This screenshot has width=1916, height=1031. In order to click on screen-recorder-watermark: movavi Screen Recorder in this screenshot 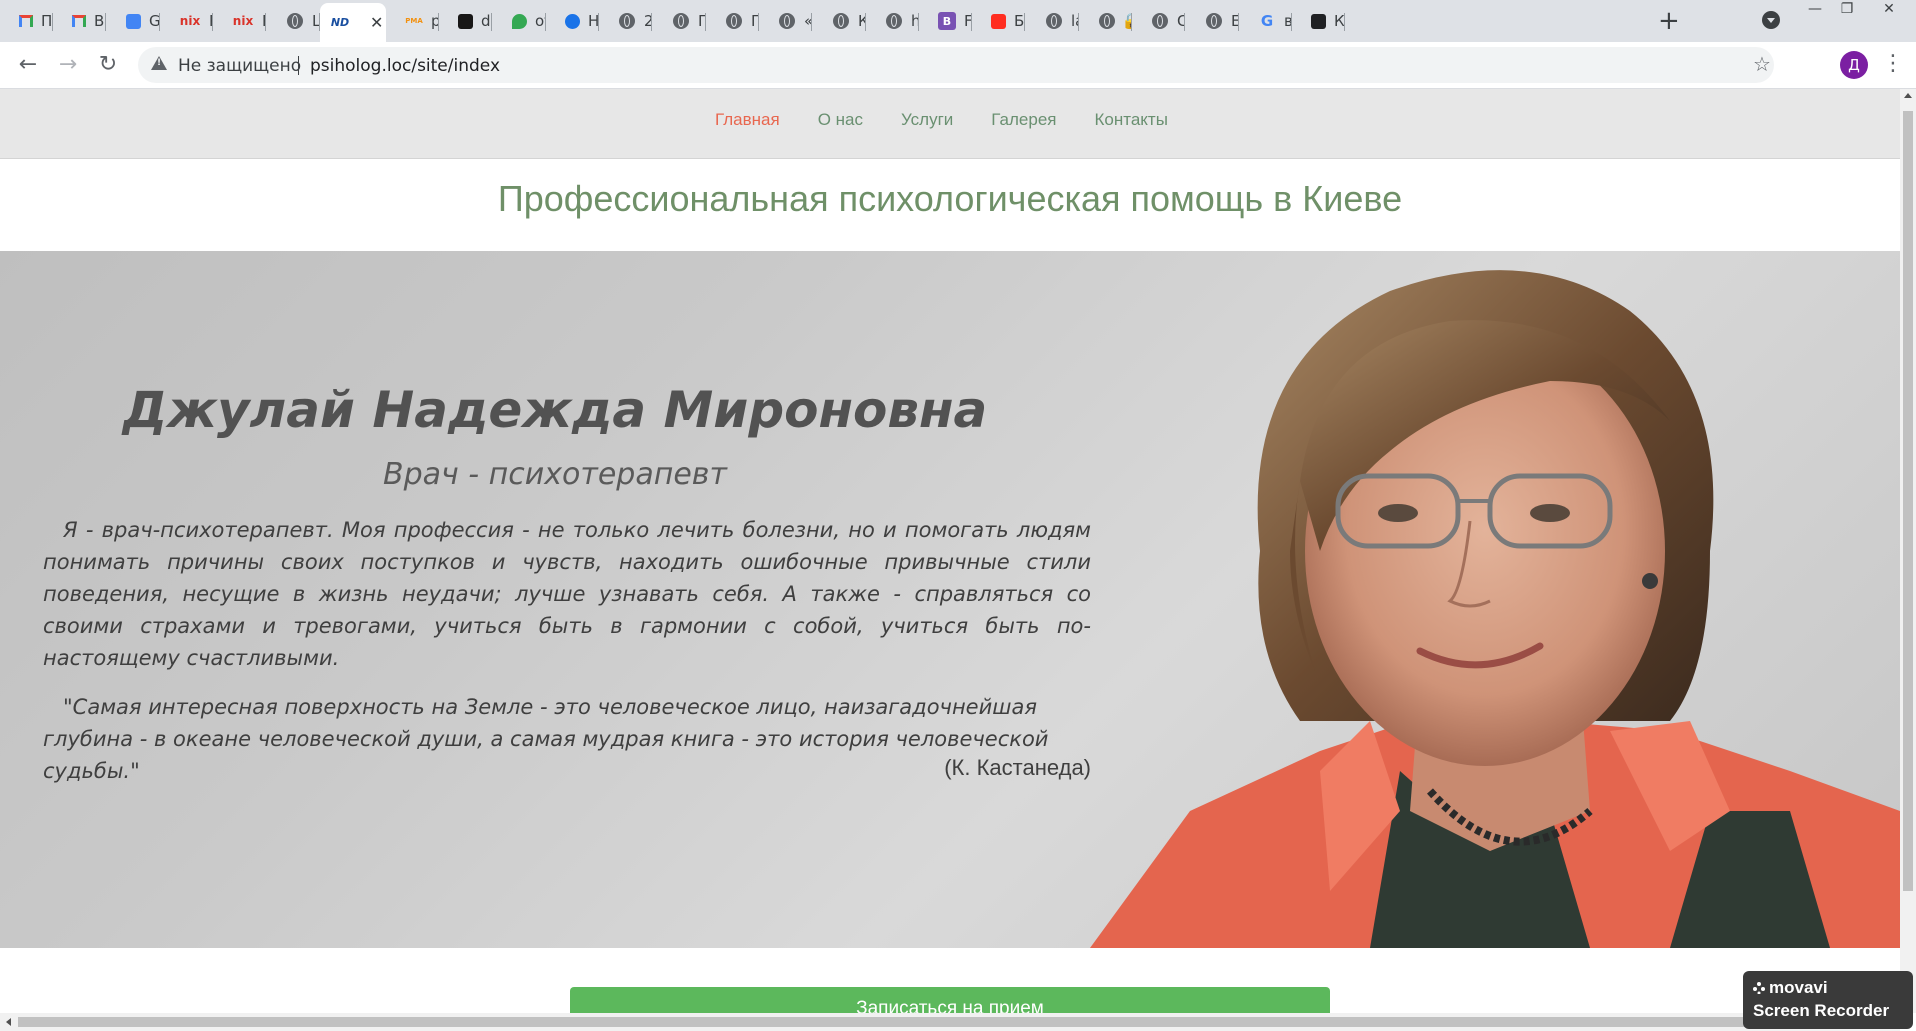, I will do `click(1828, 1000)`.